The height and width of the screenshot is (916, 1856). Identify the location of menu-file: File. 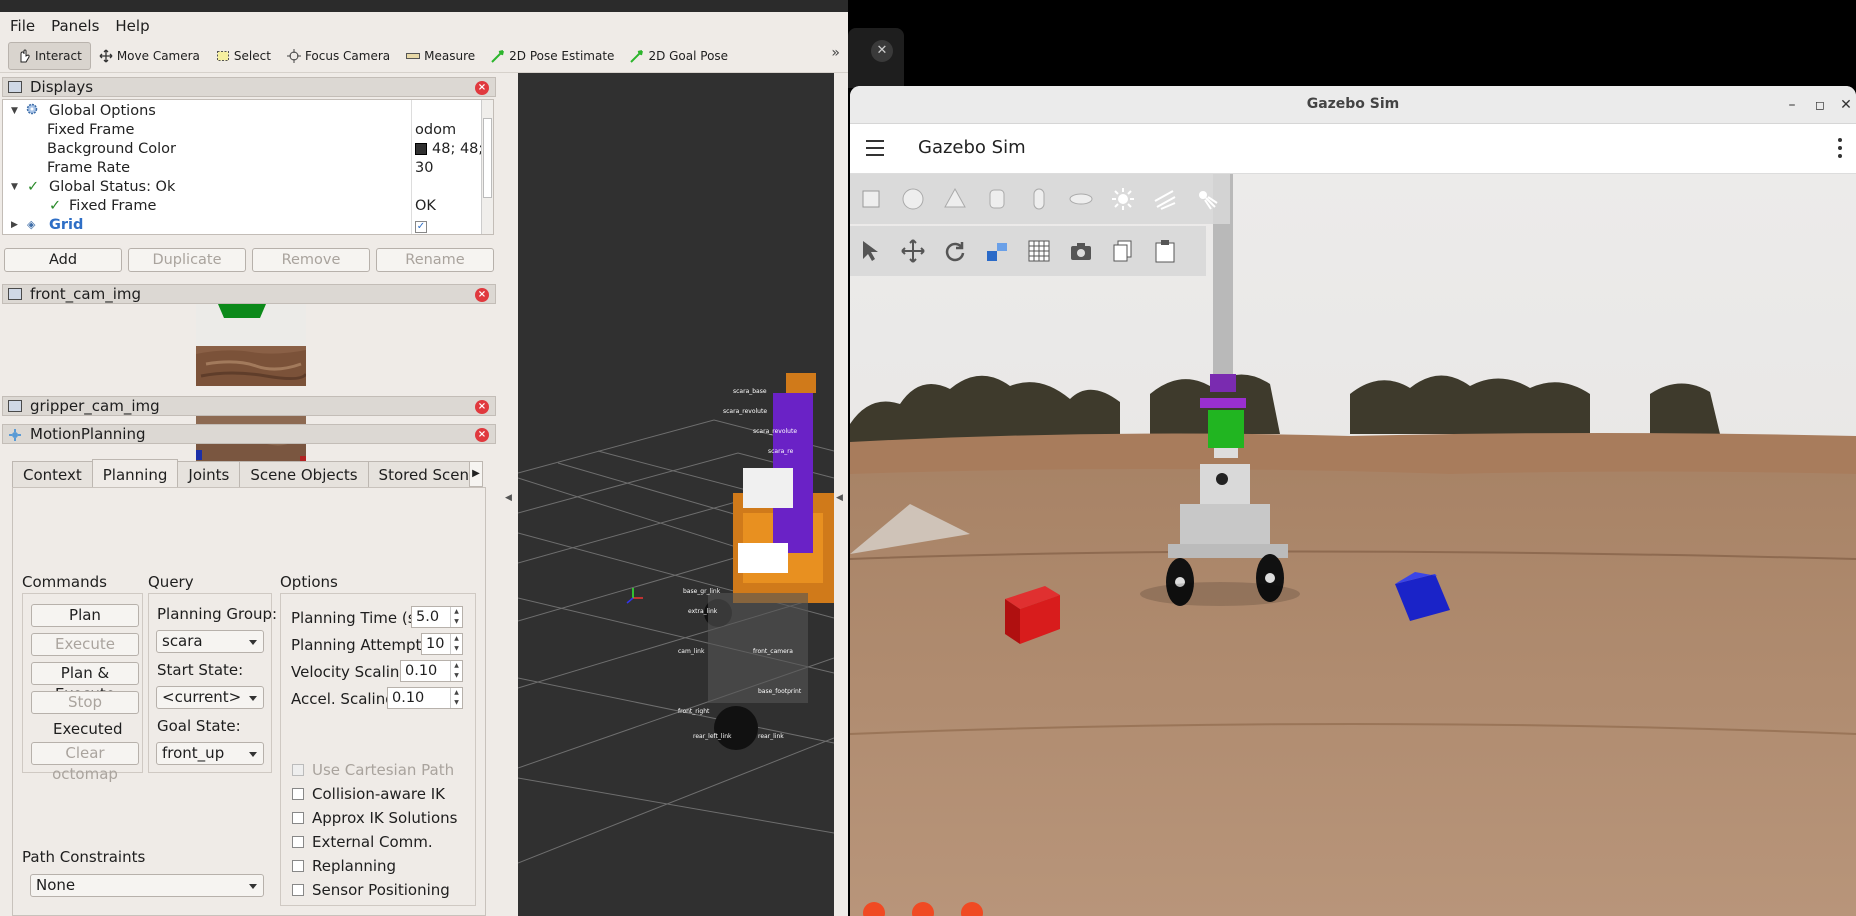
(22, 26).